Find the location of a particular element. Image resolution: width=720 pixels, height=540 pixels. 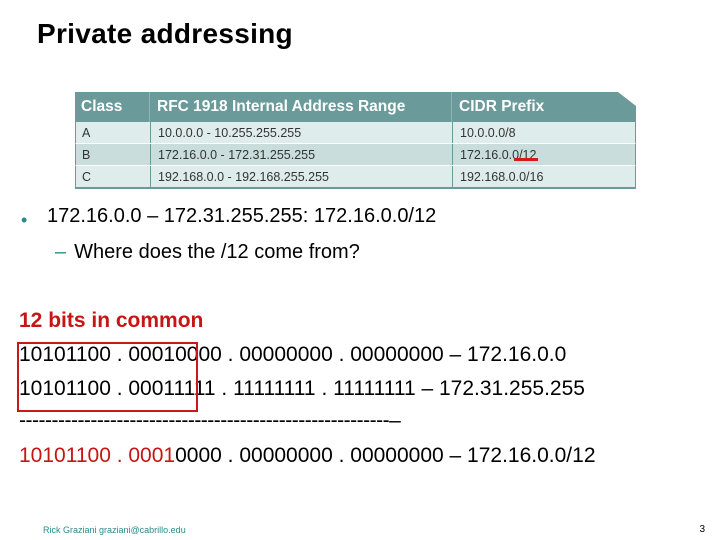

sub-bullet: – Where does the /12 come from? is located at coordinates (207, 252).